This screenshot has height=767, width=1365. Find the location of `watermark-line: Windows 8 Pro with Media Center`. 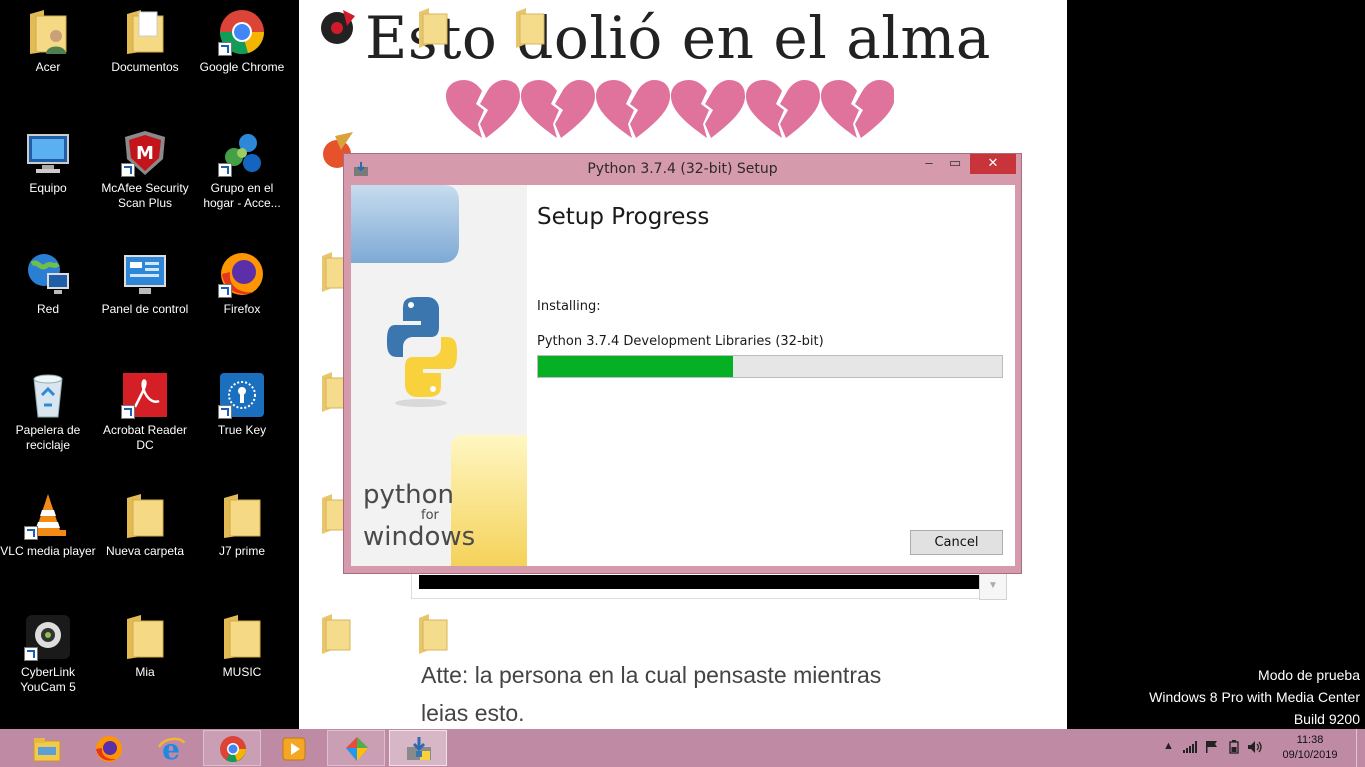

watermark-line: Windows 8 Pro with Media Center is located at coordinates (1254, 697).